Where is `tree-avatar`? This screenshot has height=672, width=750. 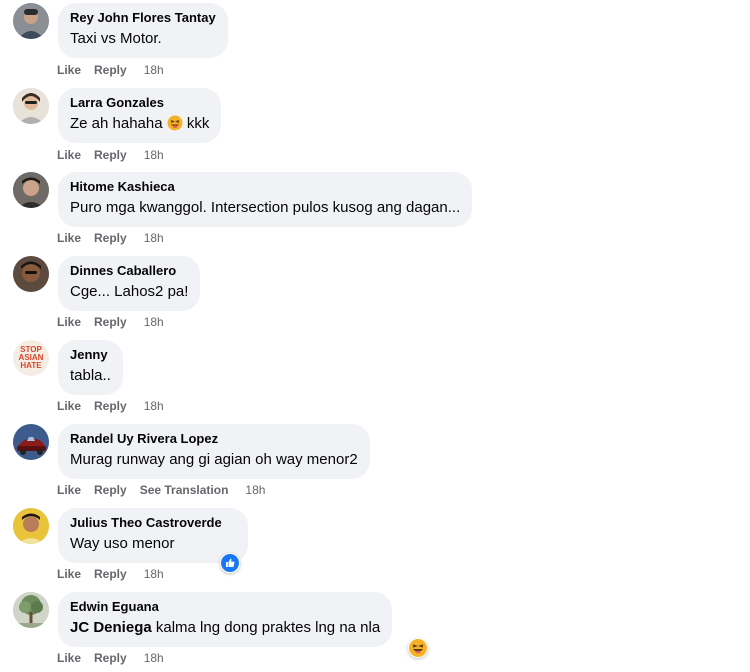
tree-avatar is located at coordinates (31, 610).